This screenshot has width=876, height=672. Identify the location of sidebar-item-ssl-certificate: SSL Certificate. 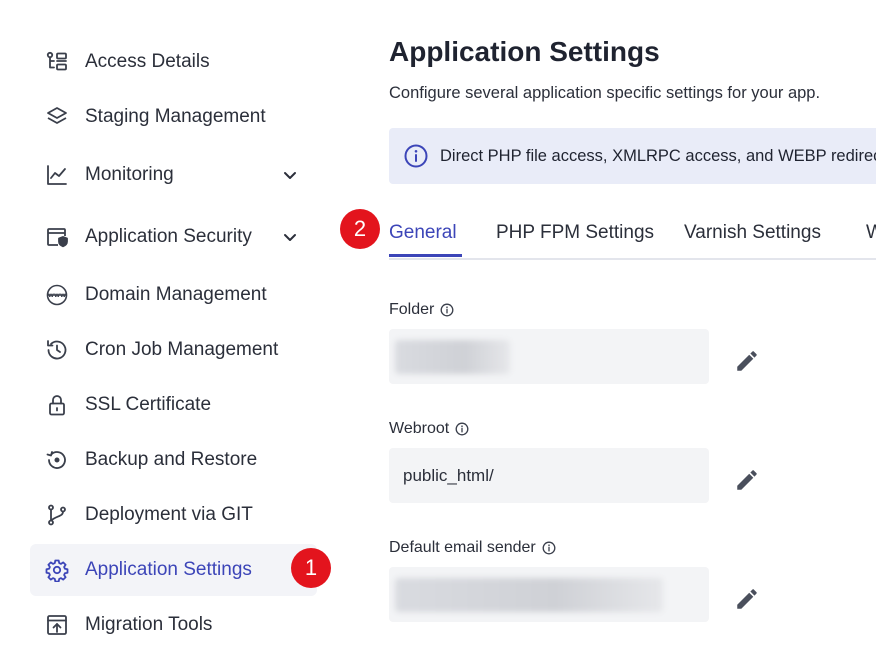
(173, 405).